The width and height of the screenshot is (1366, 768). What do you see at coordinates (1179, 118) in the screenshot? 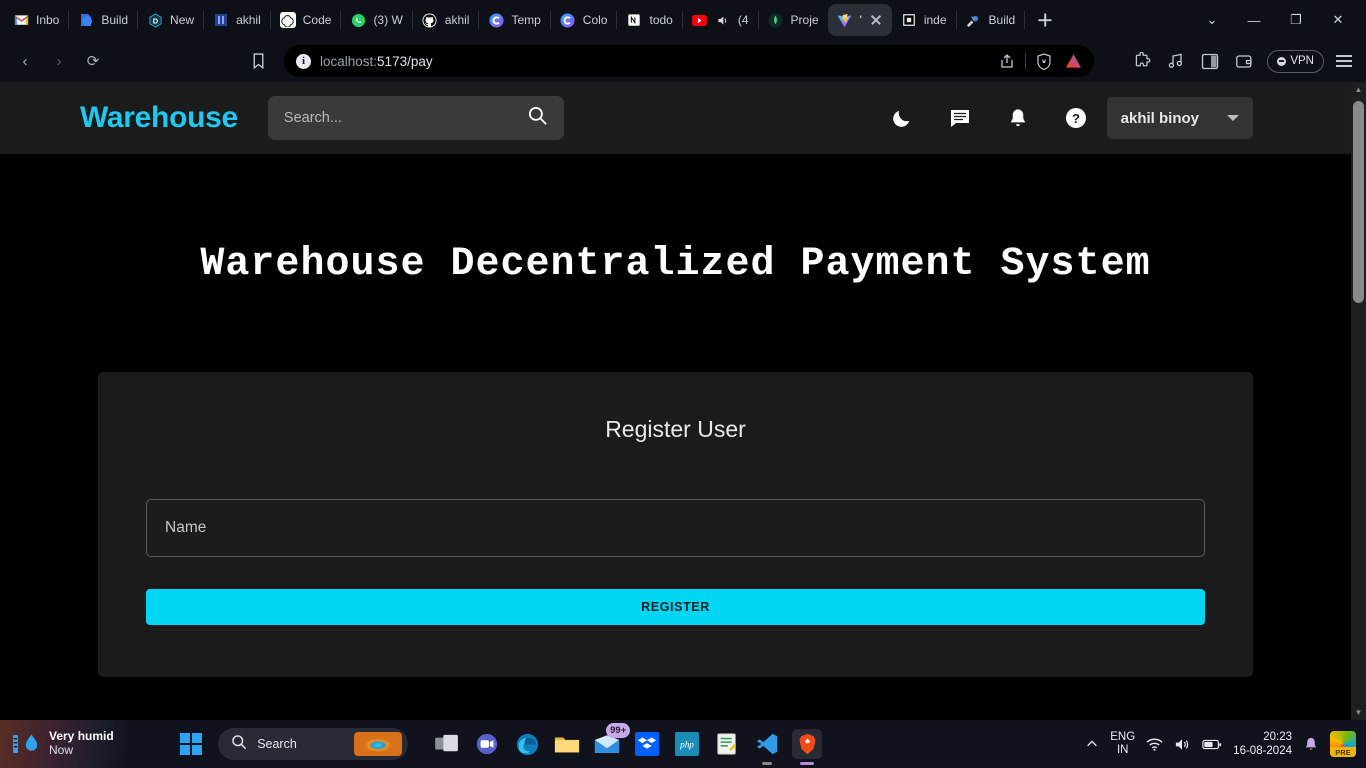
I see `user-menu: akhil binoy` at bounding box center [1179, 118].